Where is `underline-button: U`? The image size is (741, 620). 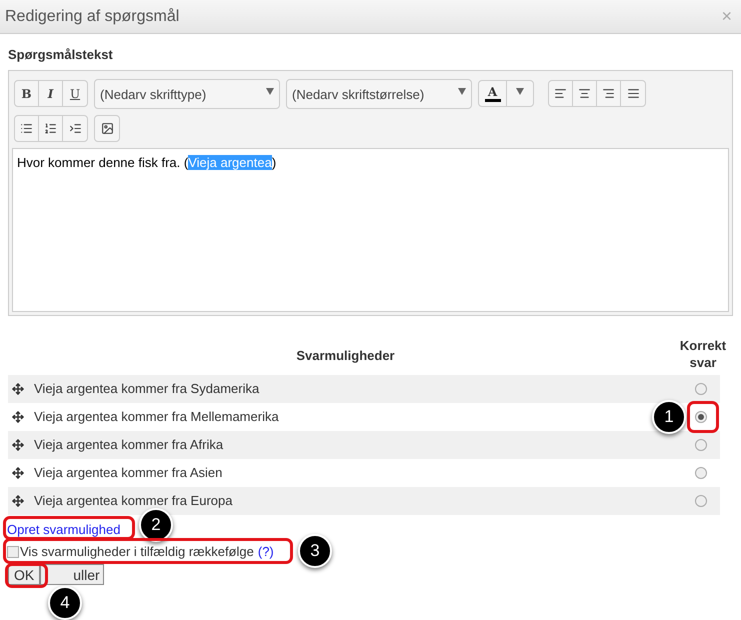
underline-button: U is located at coordinates (75, 93).